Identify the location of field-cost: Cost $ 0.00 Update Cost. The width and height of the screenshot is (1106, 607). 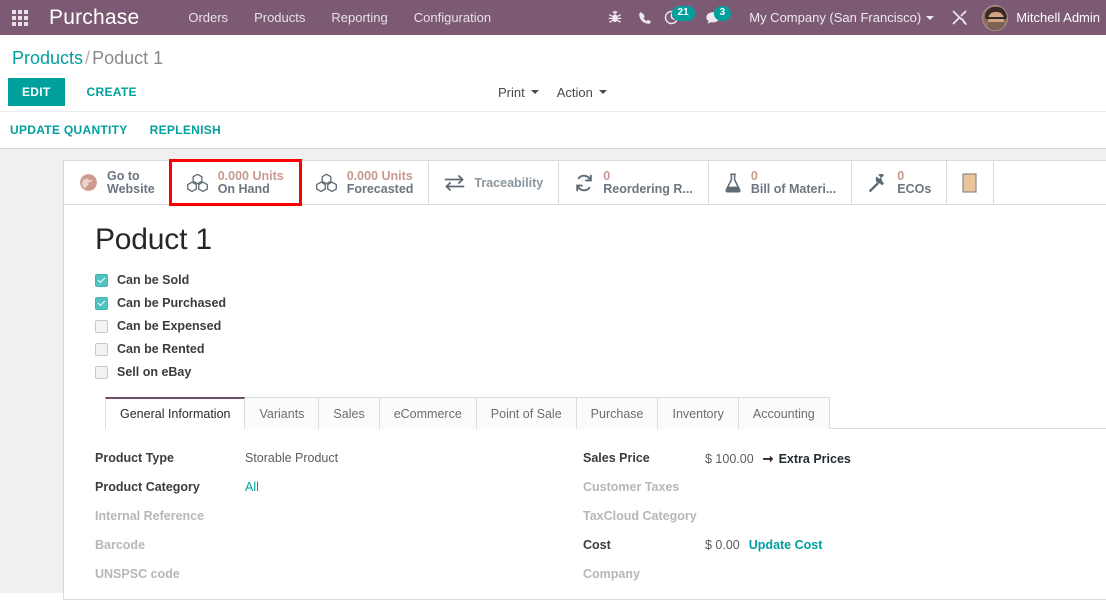
(843, 546).